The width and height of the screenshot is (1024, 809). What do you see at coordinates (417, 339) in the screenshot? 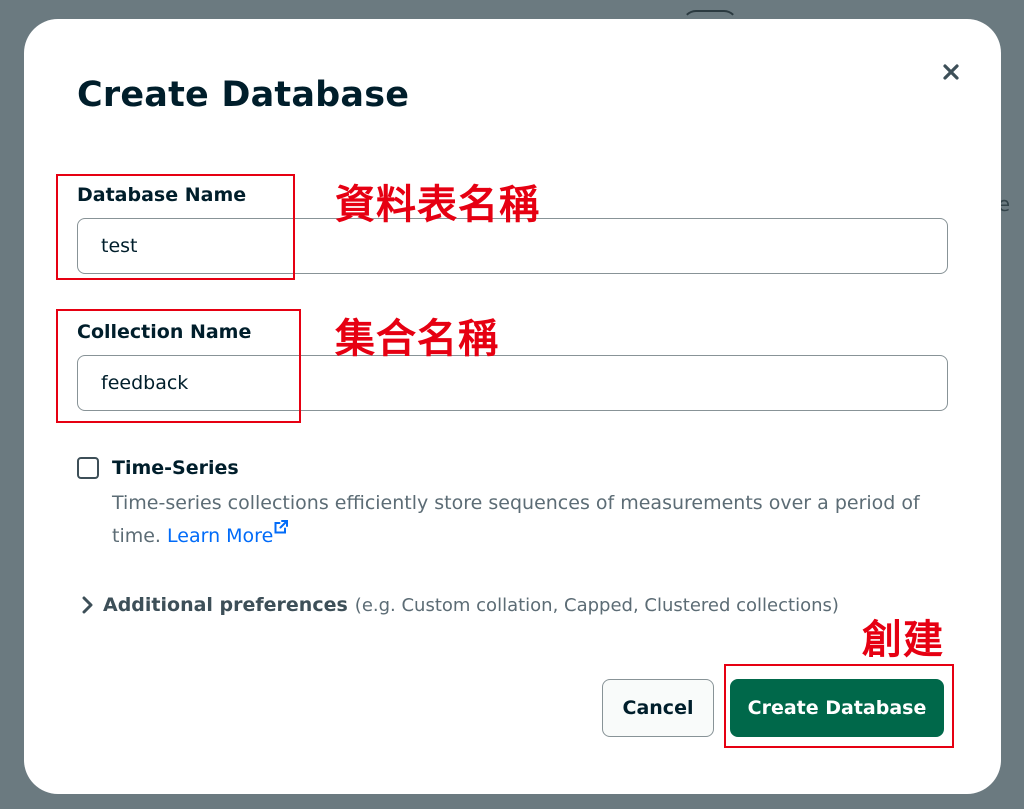
I see `annotation-collection-name-note: 集合名稱` at bounding box center [417, 339].